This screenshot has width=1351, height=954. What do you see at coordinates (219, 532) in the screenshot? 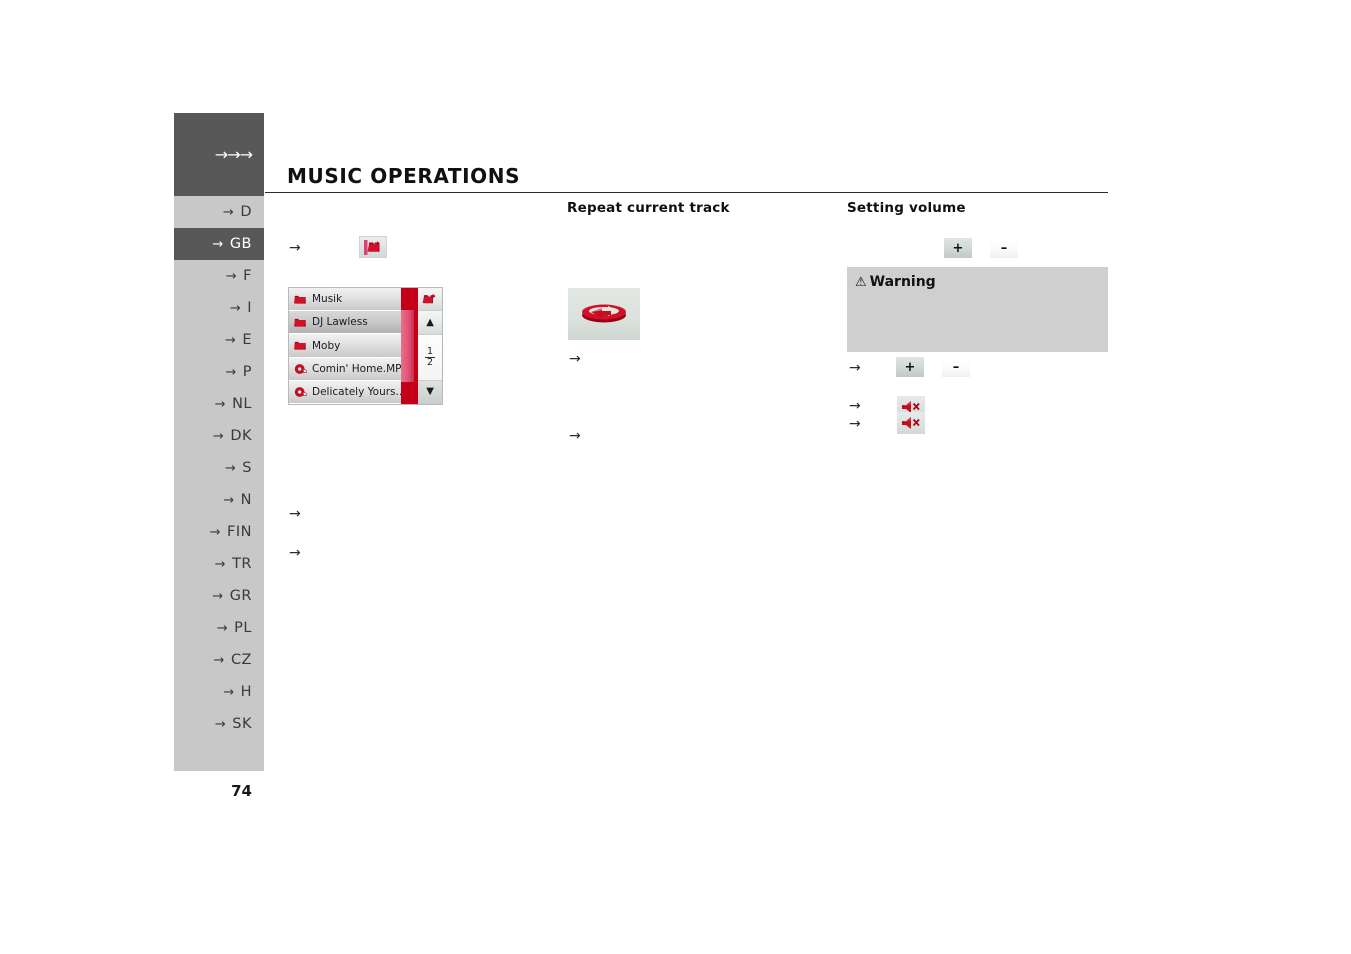
I see `sidebar-item-fin: → FIN` at bounding box center [219, 532].